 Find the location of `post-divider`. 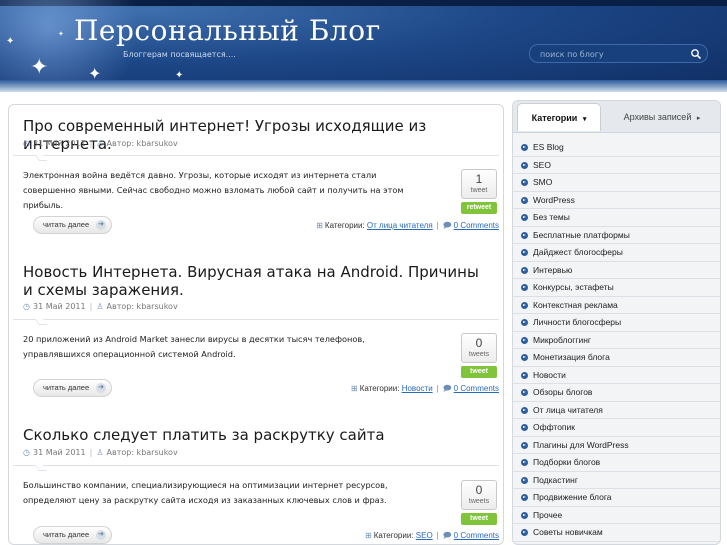

post-divider is located at coordinates (256, 158).